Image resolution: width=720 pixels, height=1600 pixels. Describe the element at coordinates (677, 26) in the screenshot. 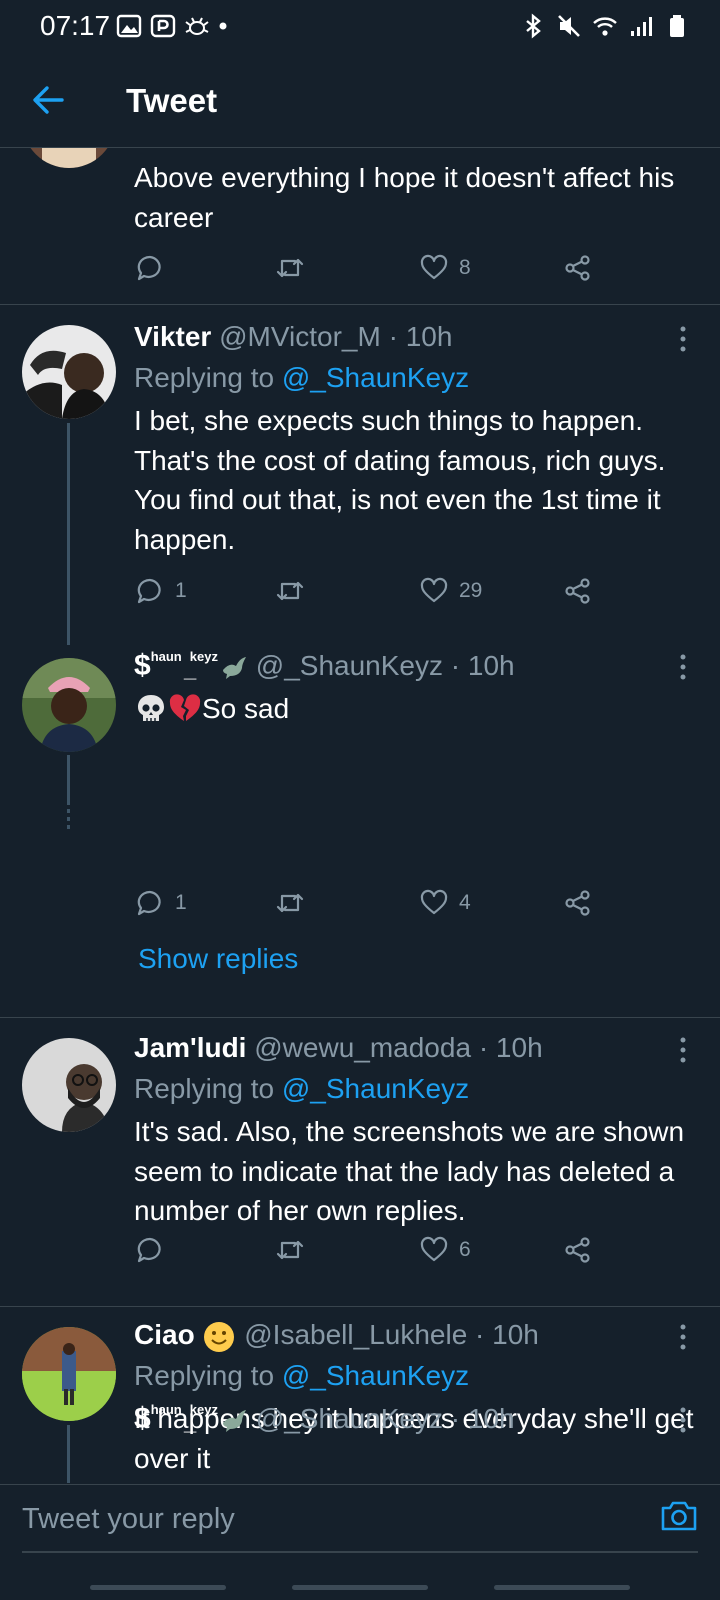

I see `battery-icon` at that location.